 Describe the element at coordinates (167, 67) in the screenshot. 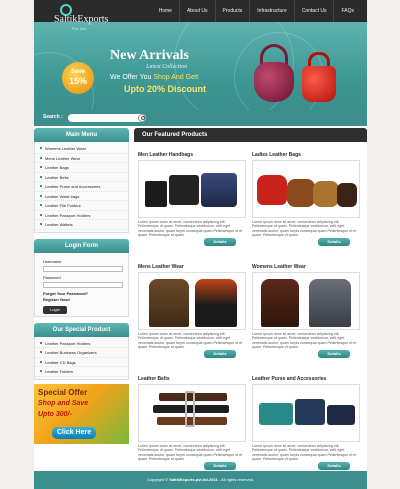

I see `banner-subtitle: Latest Collection` at that location.